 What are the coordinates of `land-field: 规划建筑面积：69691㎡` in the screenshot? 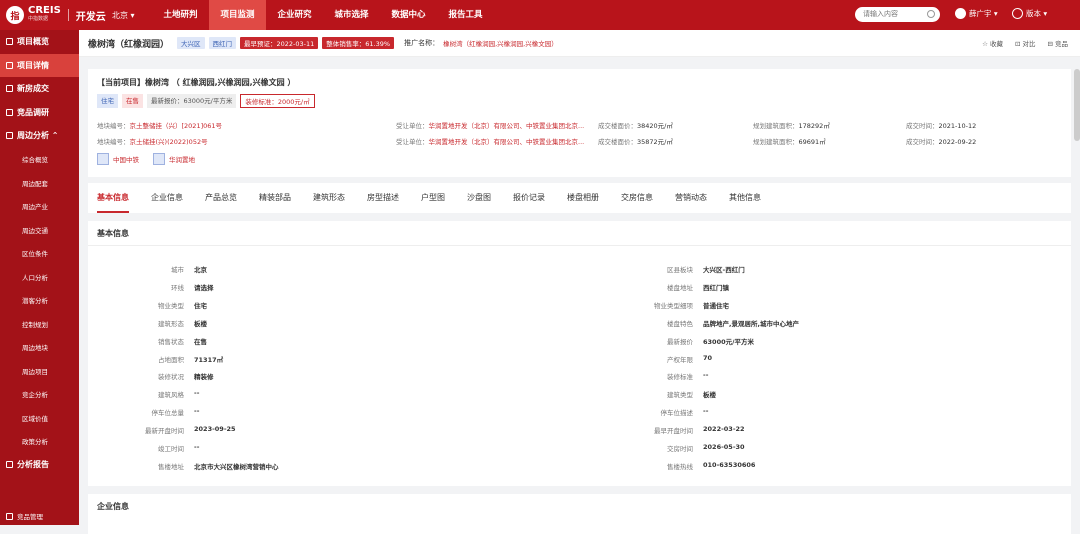 It's located at (789, 141).